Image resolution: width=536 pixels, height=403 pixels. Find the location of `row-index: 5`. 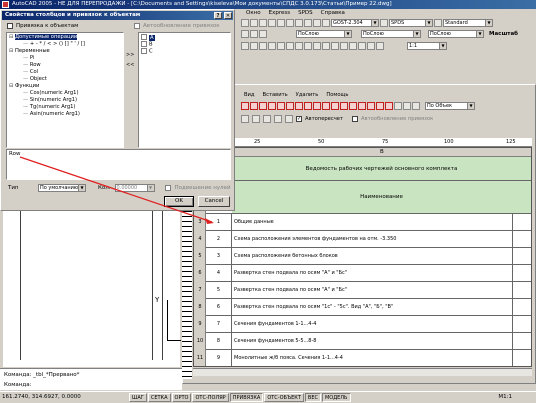

row-index: 5 is located at coordinates (200, 256).